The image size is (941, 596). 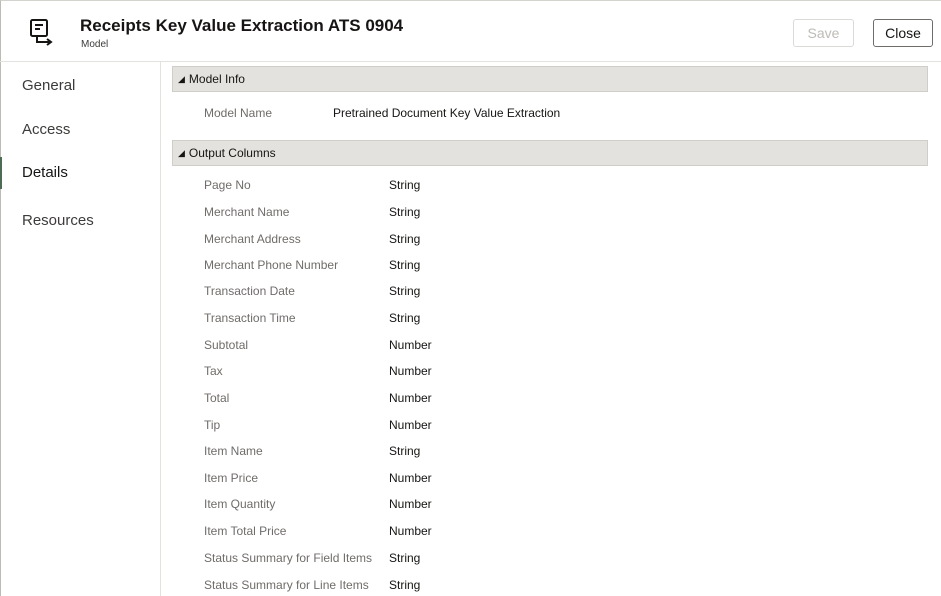 What do you see at coordinates (212, 425) in the screenshot?
I see `column-name: Tip` at bounding box center [212, 425].